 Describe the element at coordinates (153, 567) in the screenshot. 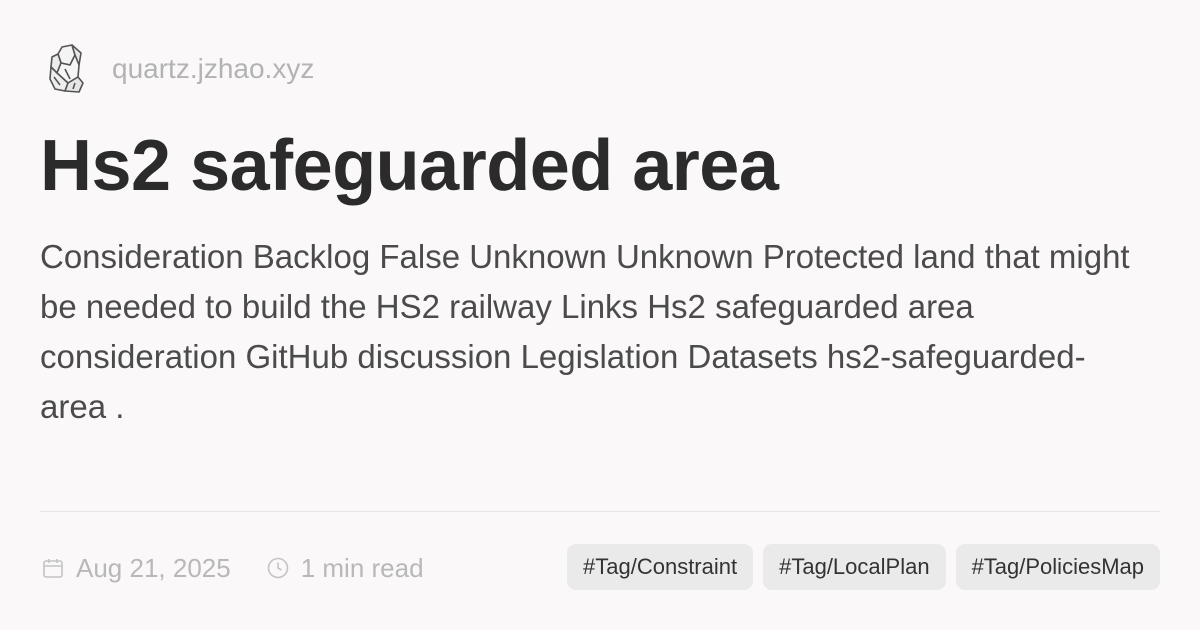

I see `publish-date-text: Aug 21, 2025` at that location.